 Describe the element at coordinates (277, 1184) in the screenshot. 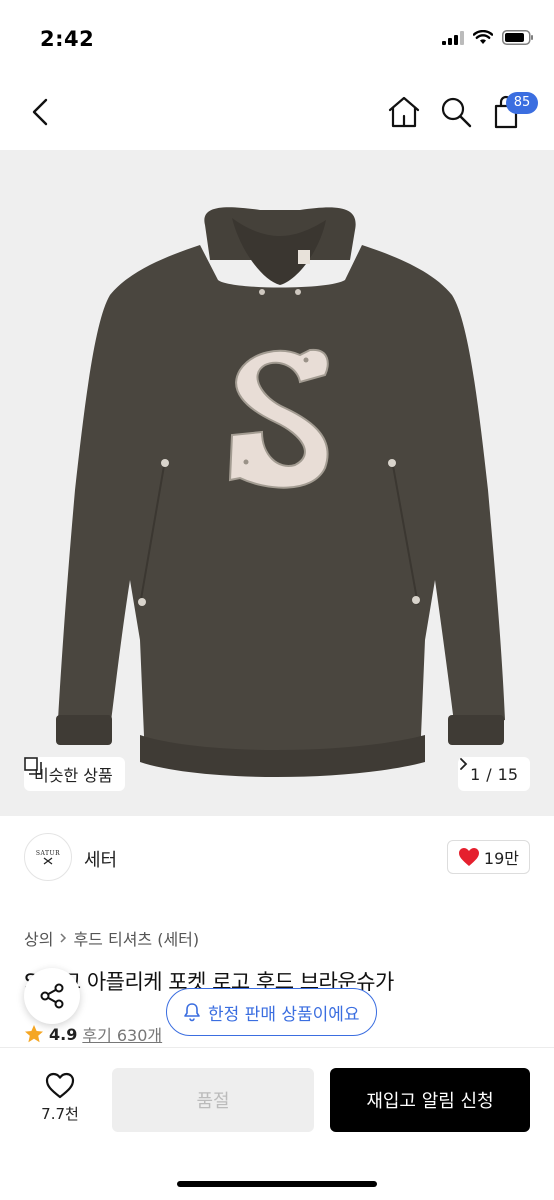

I see `home-indicator` at that location.